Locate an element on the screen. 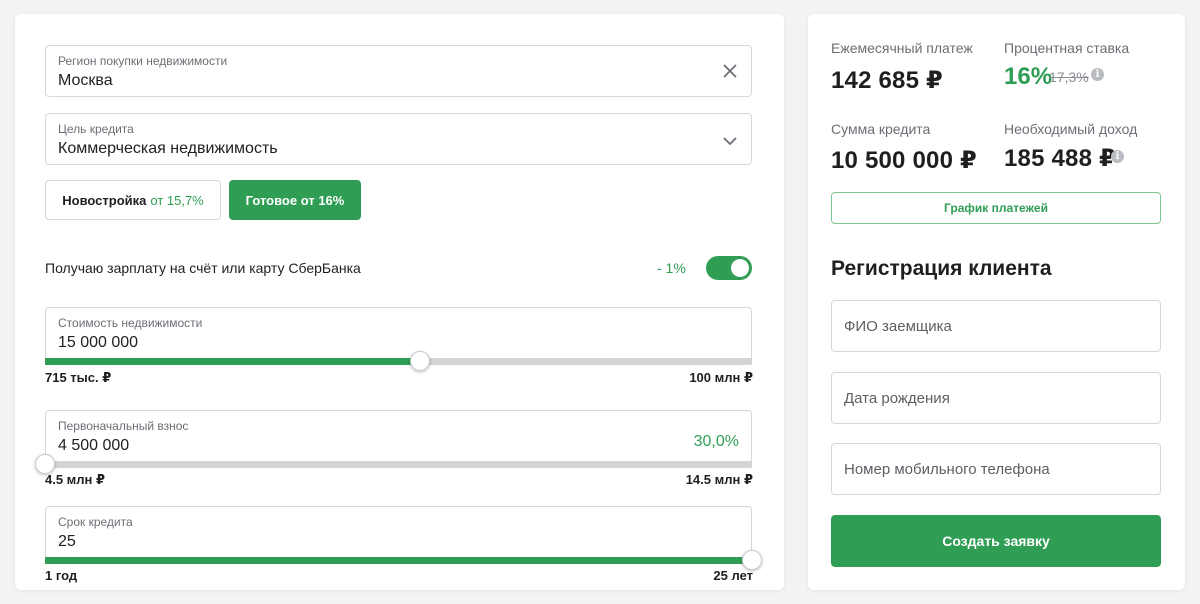 The height and width of the screenshot is (604, 1200). salary-toggle is located at coordinates (729, 268).